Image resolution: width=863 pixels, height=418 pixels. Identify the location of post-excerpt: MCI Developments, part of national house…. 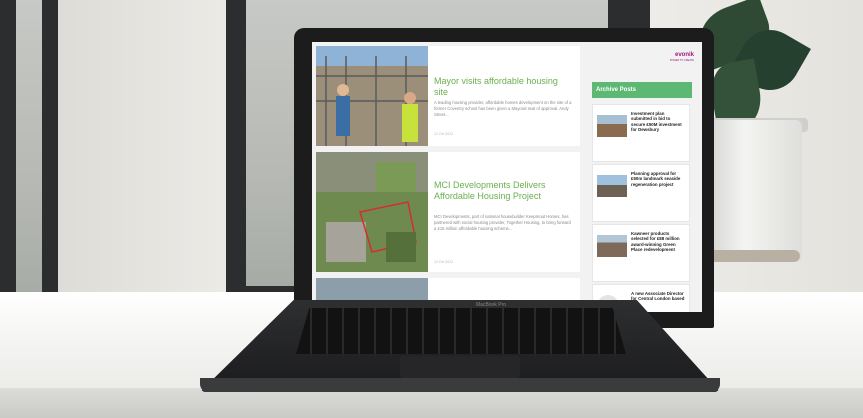
(502, 222).